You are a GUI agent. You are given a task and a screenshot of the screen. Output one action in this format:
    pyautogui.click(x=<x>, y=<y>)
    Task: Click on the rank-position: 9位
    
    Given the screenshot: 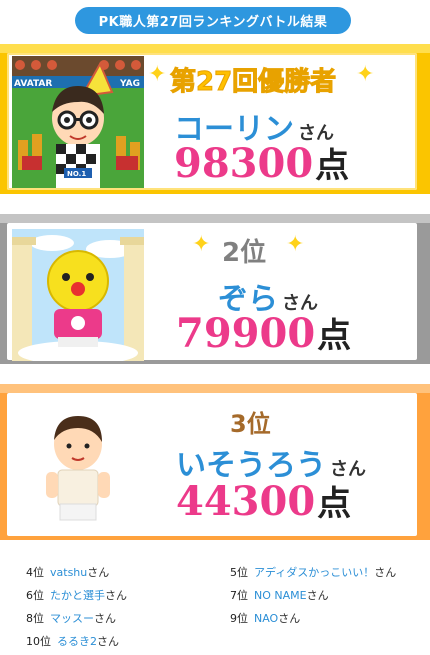 What is the action you would take?
    pyautogui.click(x=239, y=618)
    